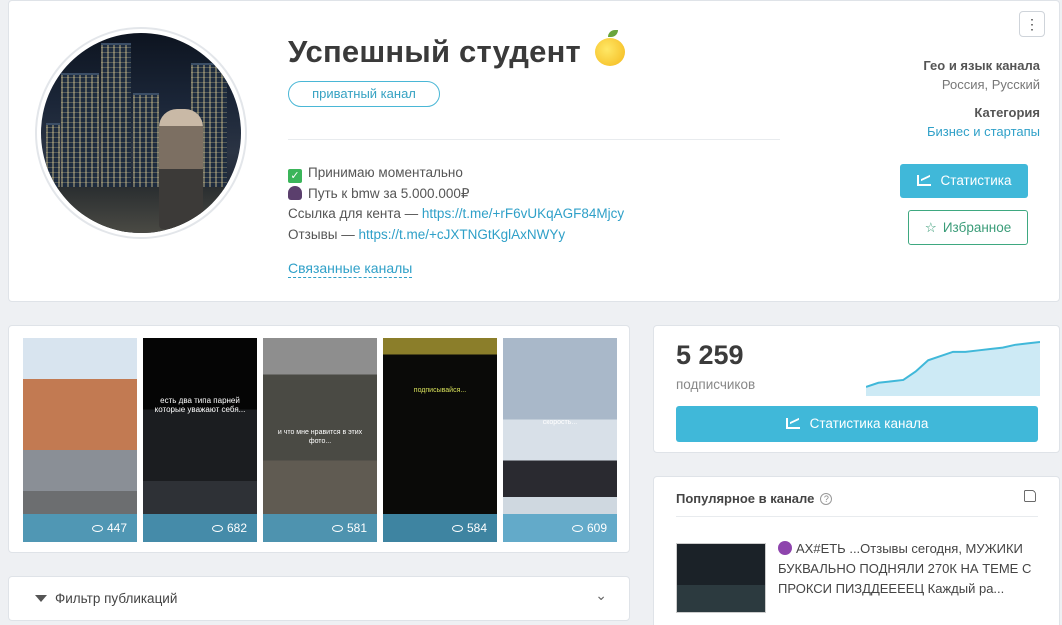 The image size is (1062, 625). Describe the element at coordinates (389, 193) in the screenshot. I see `desc-line-2-text: Путь к bmw за 5.000.000₽` at that location.